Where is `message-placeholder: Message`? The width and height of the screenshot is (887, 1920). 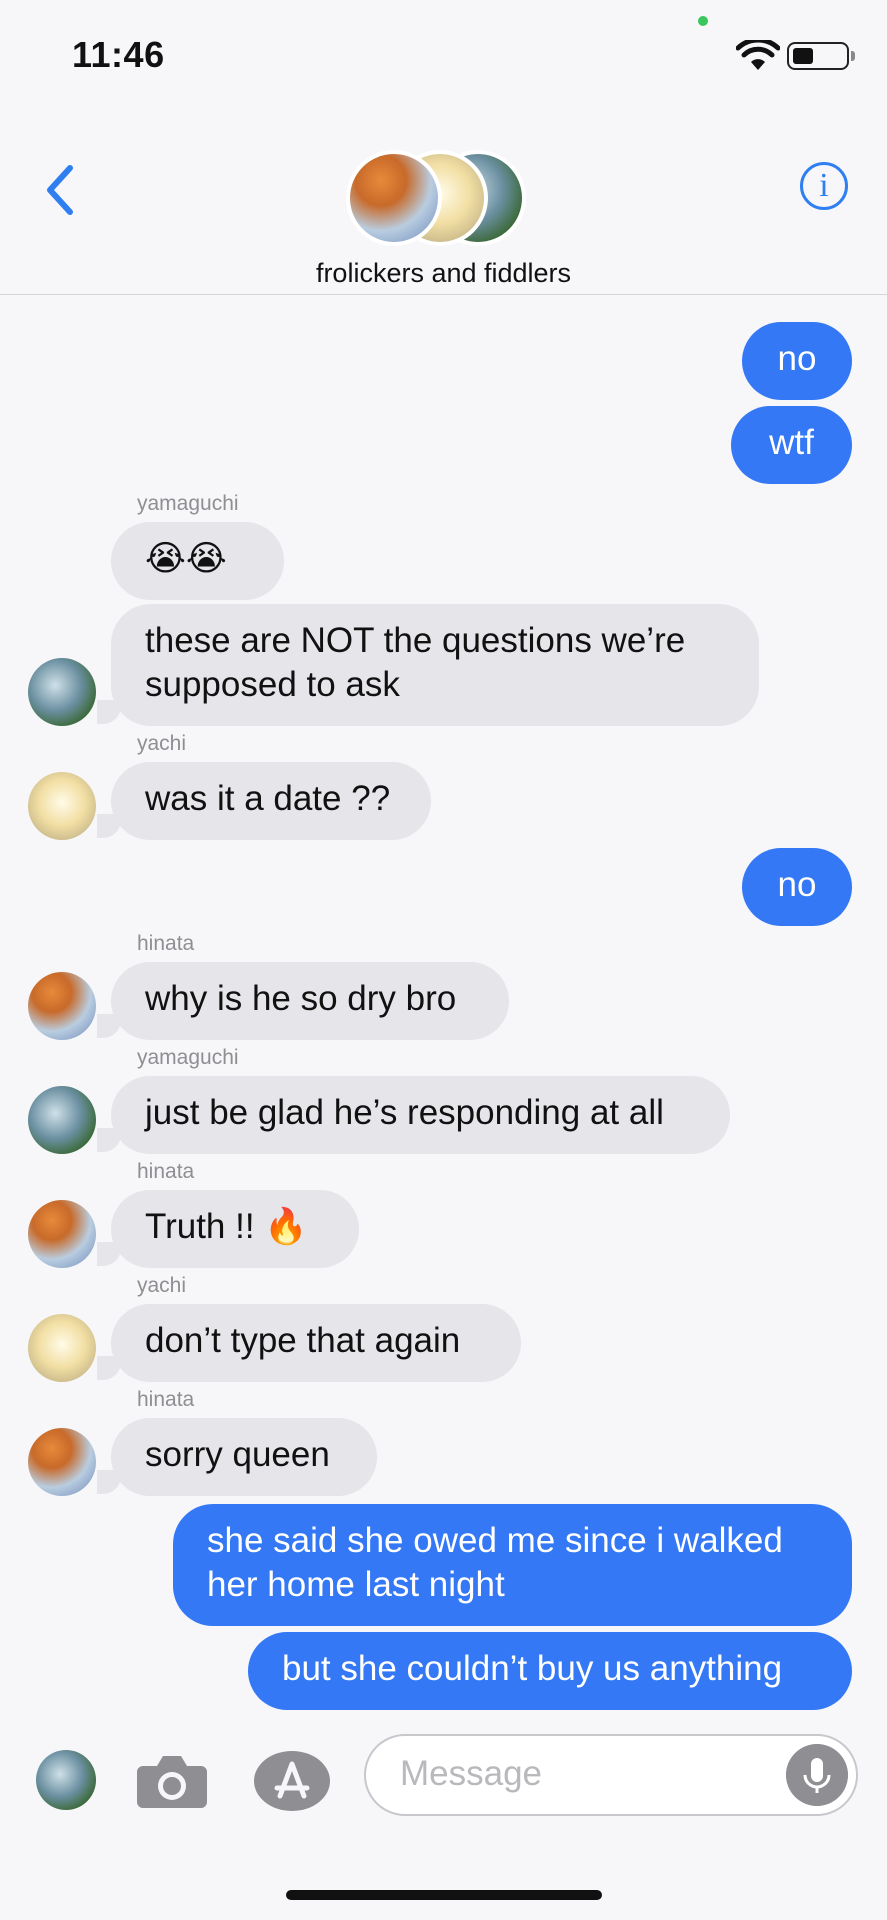 message-placeholder: Message is located at coordinates (471, 1773).